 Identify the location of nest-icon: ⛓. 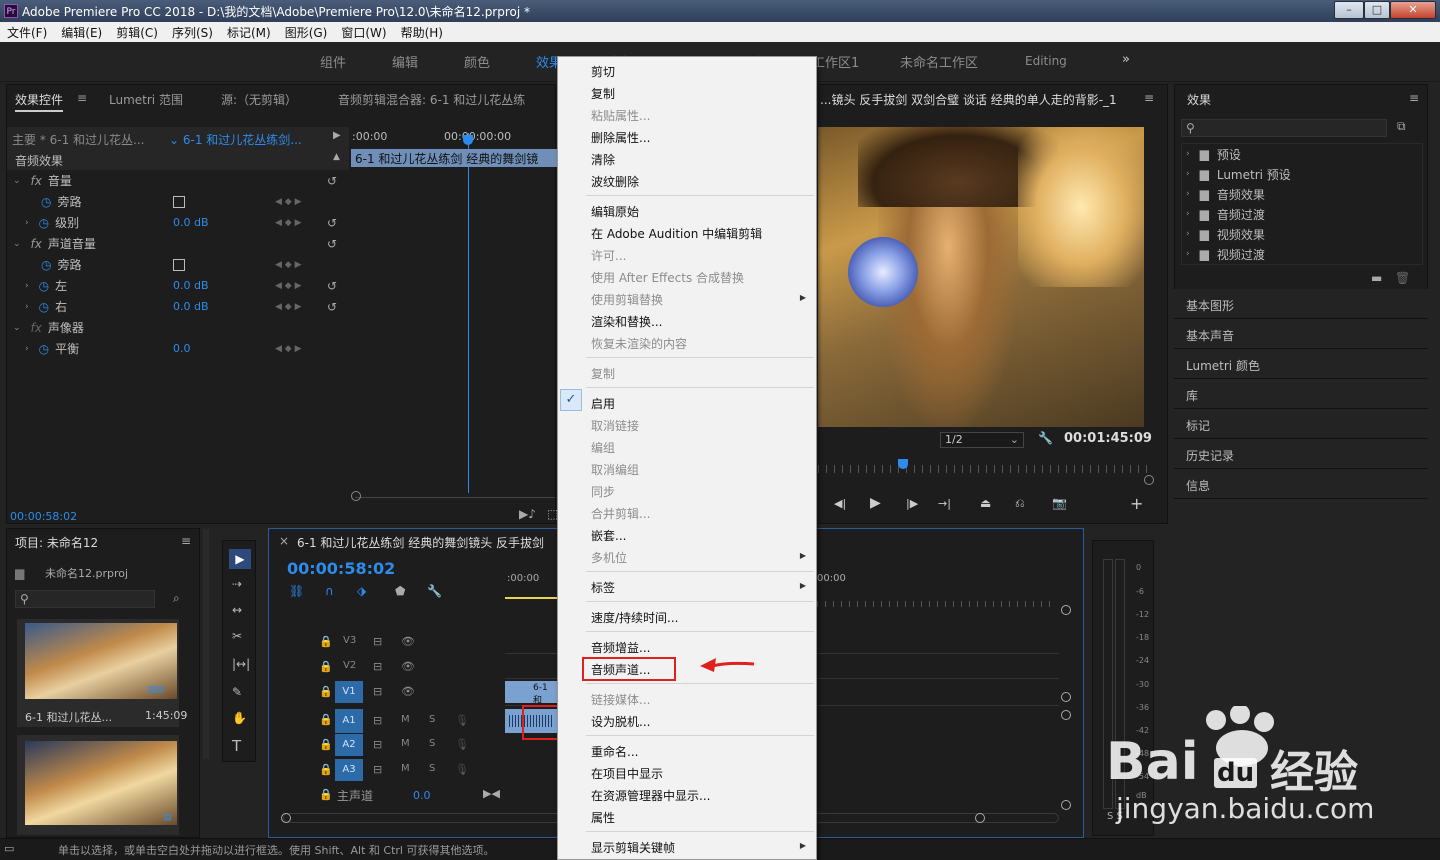
(296, 591).